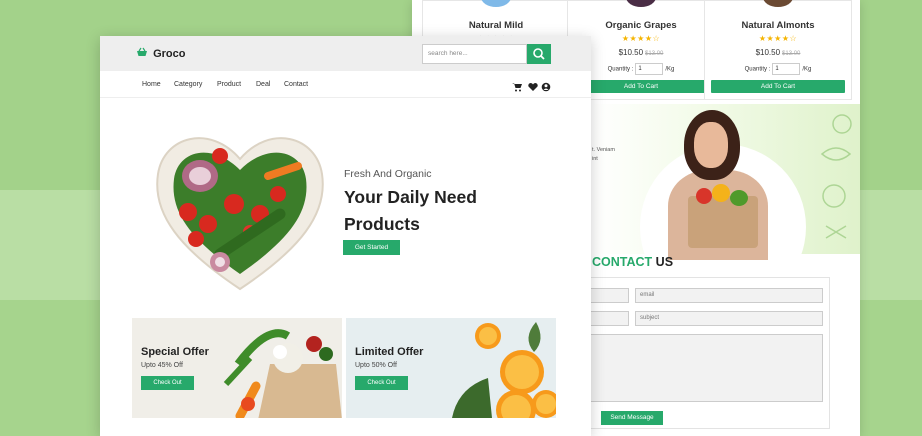 The image size is (922, 436). Describe the element at coordinates (282, 373) in the screenshot. I see `vegetable-bag-image` at that location.